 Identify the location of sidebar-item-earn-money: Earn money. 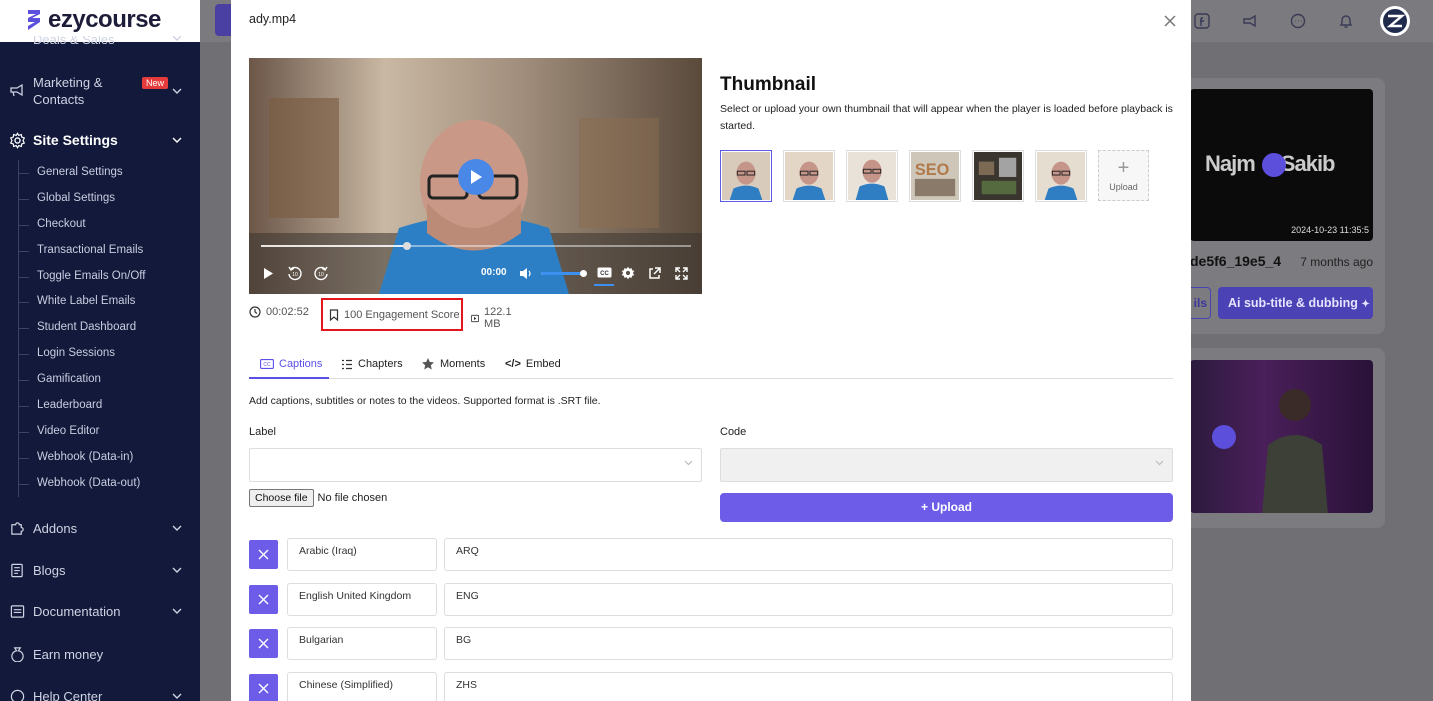
(100, 654).